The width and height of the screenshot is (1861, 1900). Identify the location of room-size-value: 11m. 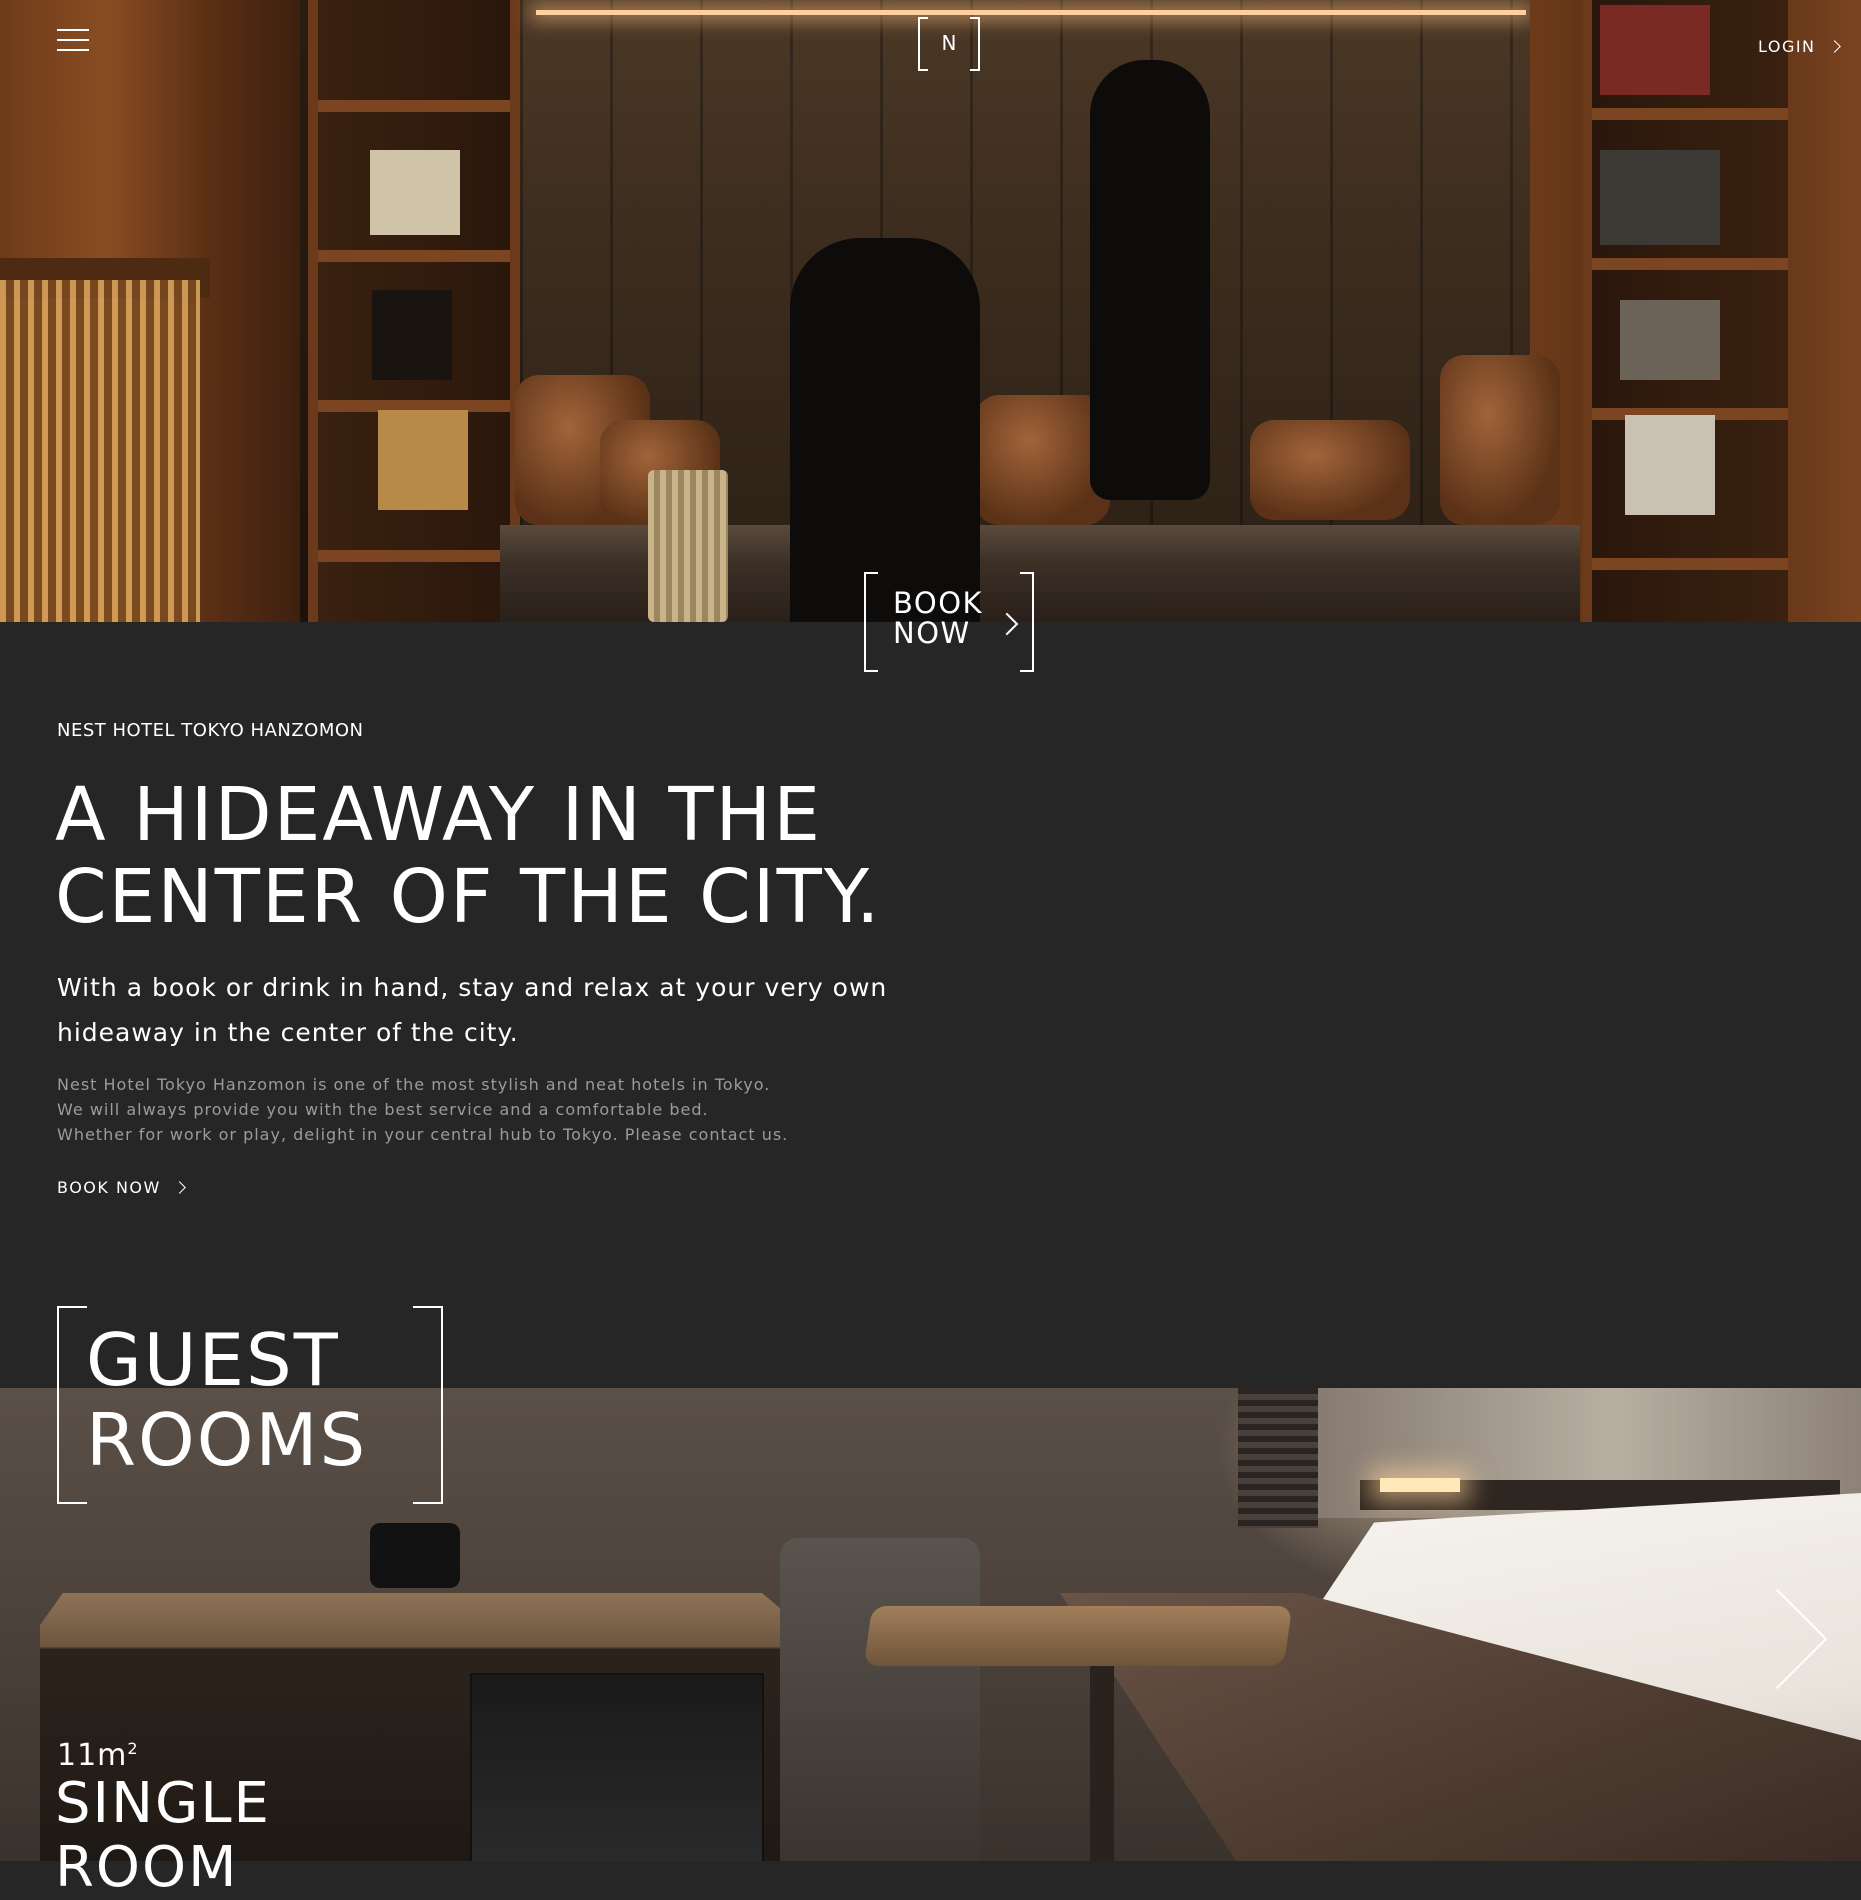
(92, 1755).